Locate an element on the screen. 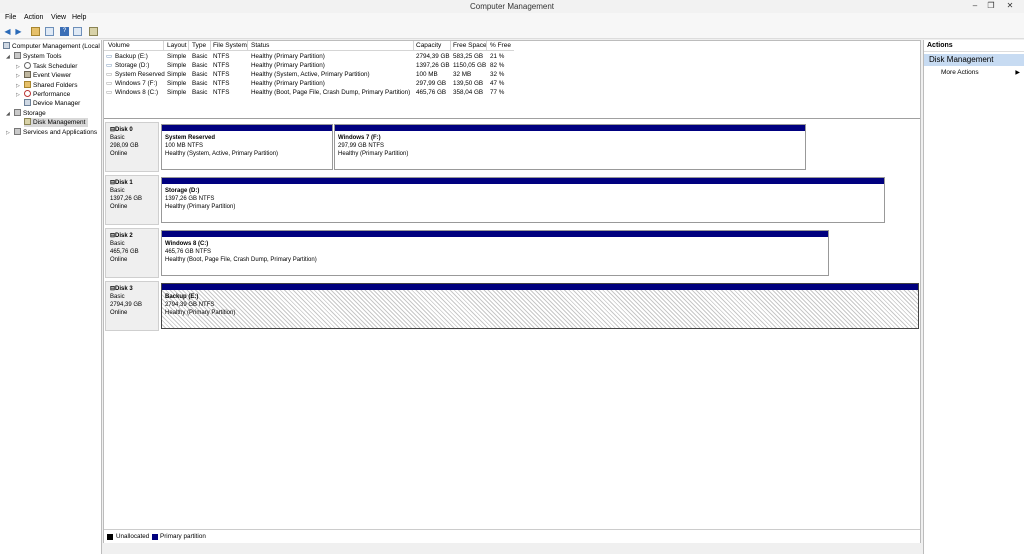 The image size is (1024, 554). disk-state: Online is located at coordinates (119, 207).